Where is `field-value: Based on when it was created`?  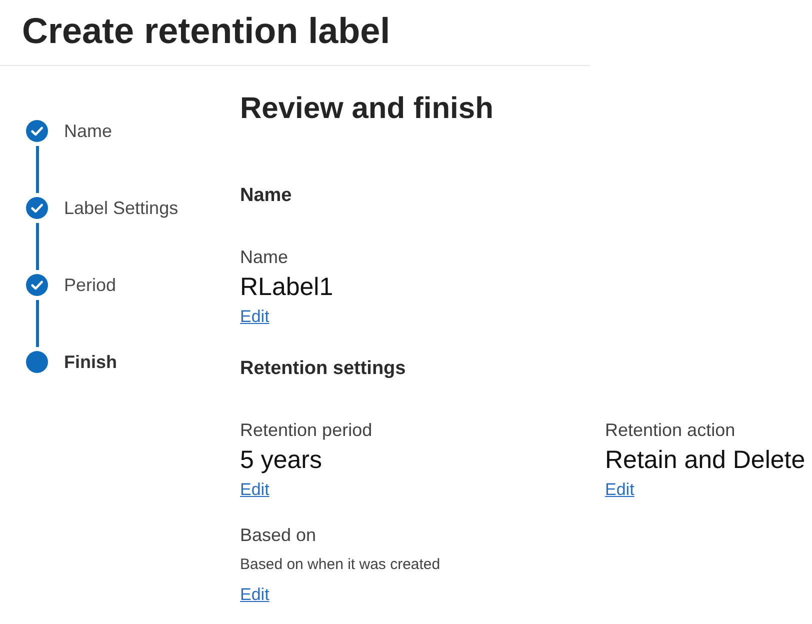
field-value: Based on when it was created is located at coordinates (341, 565).